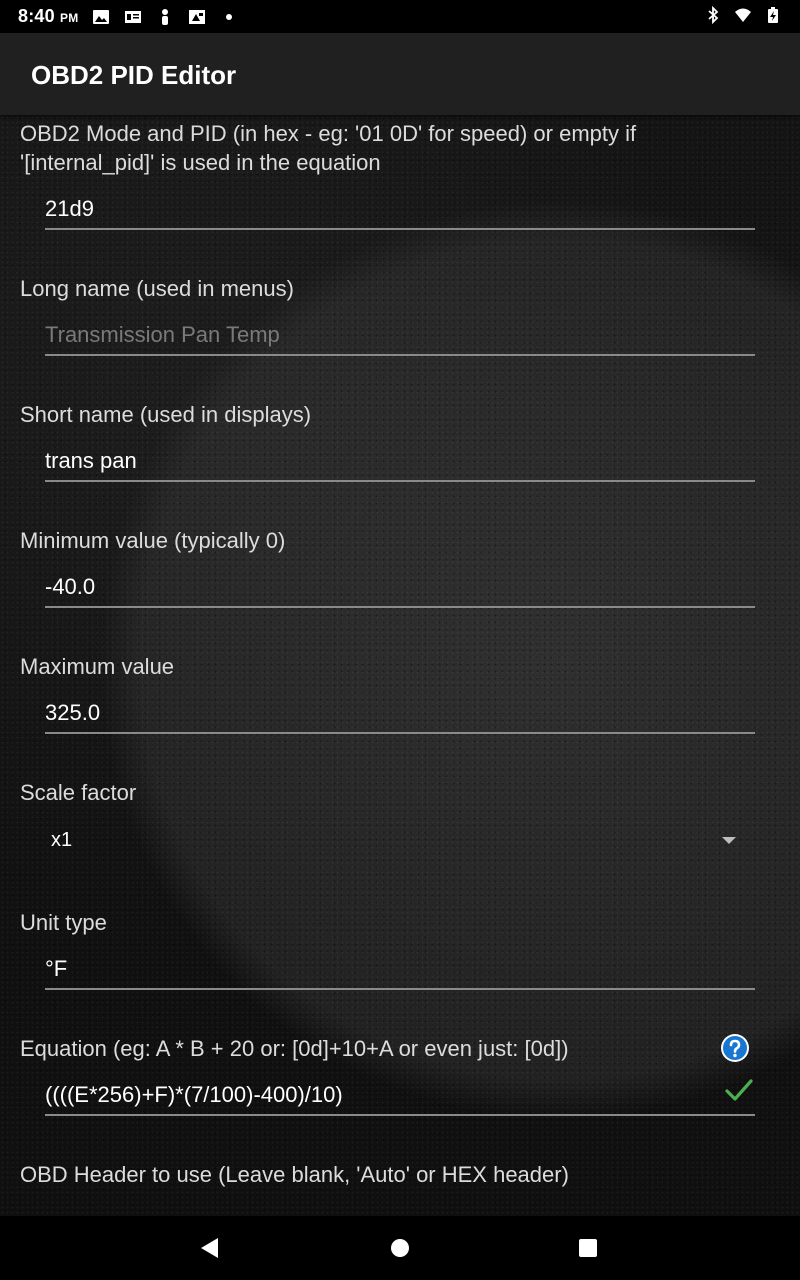 This screenshot has width=800, height=1280. I want to click on scale-factor-selected: x1, so click(62, 840).